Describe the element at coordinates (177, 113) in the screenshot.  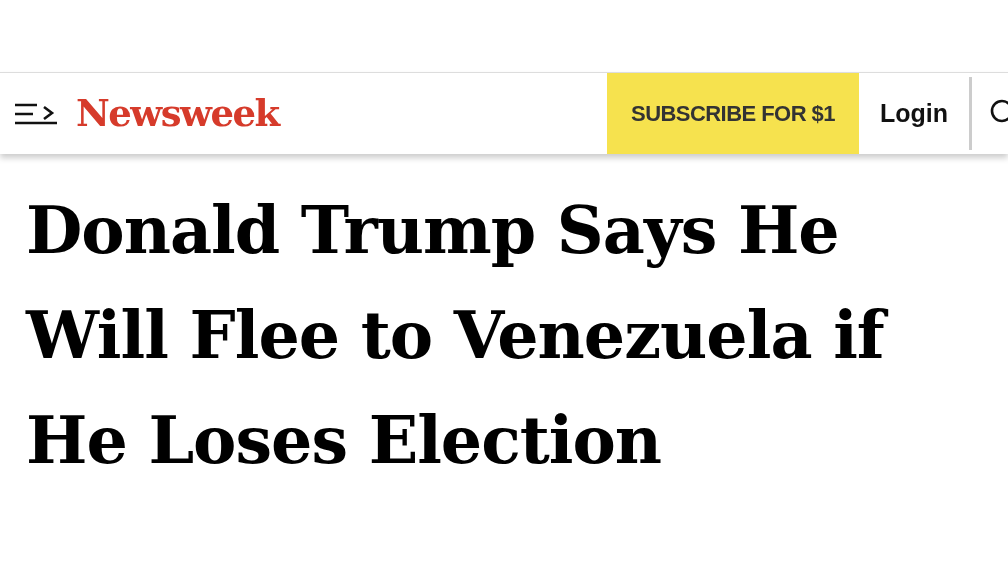
I see `logo: Newsweek` at that location.